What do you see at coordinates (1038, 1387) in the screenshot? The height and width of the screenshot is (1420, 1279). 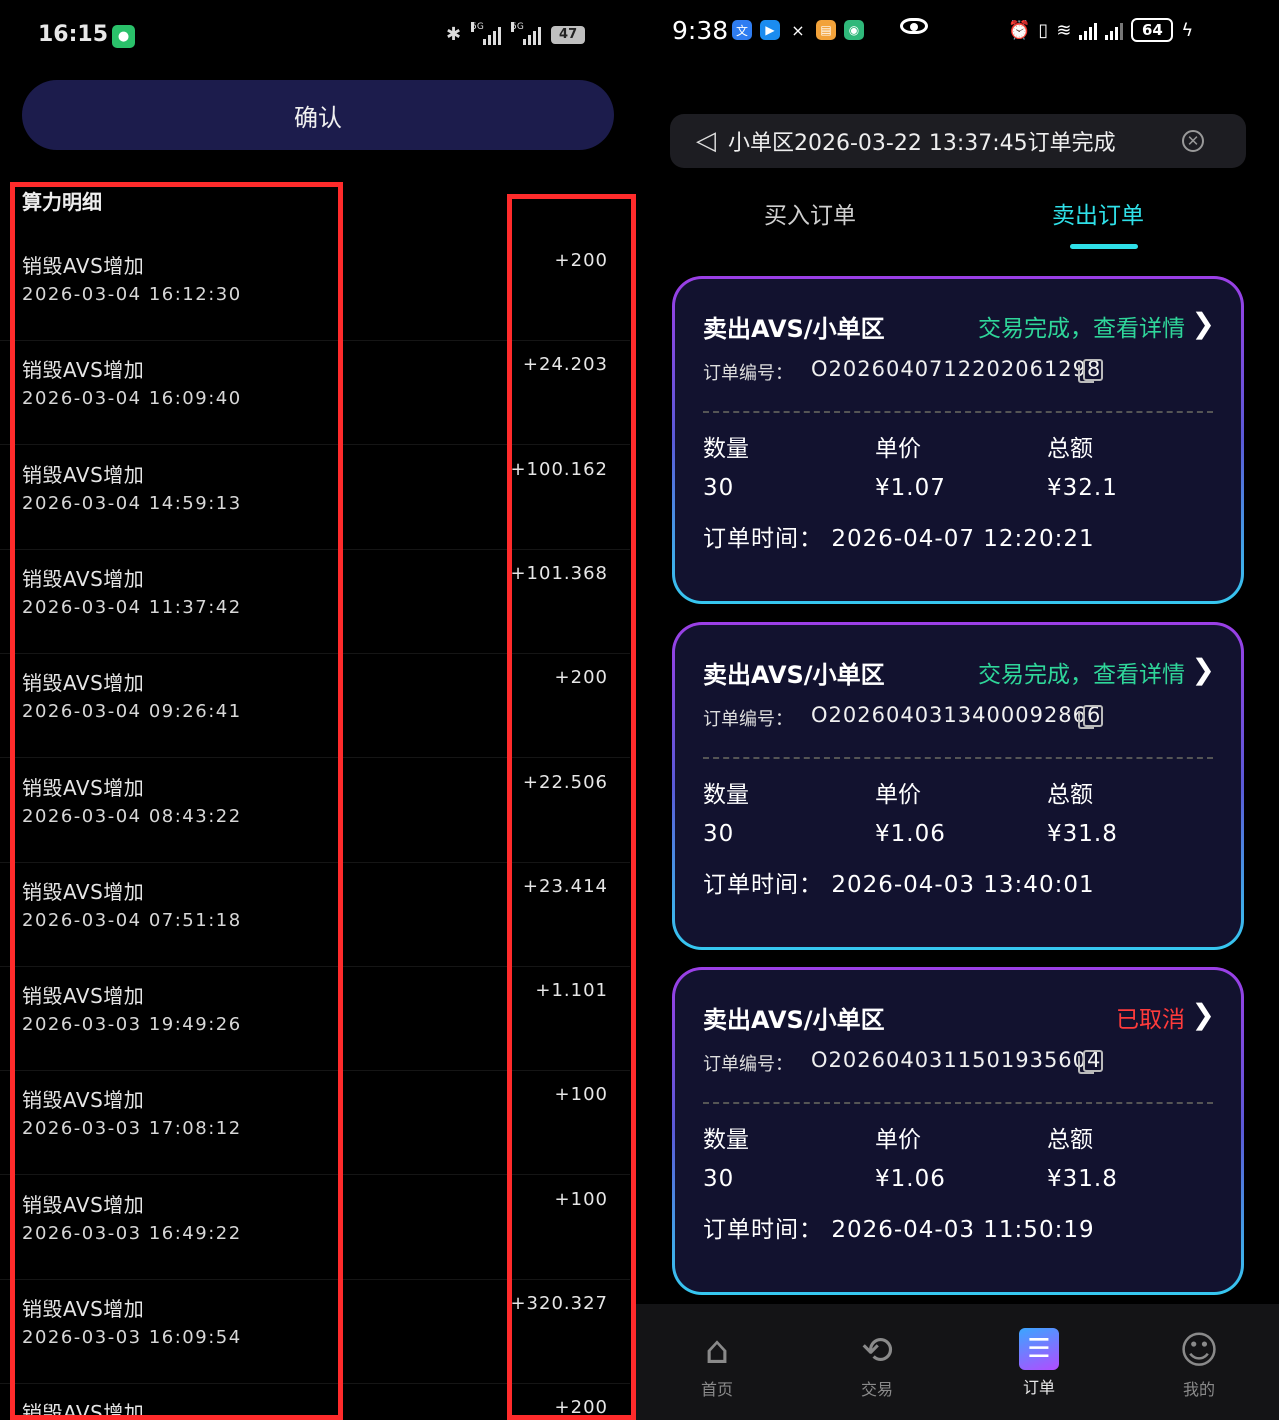 I see `nav-label: 订单` at bounding box center [1038, 1387].